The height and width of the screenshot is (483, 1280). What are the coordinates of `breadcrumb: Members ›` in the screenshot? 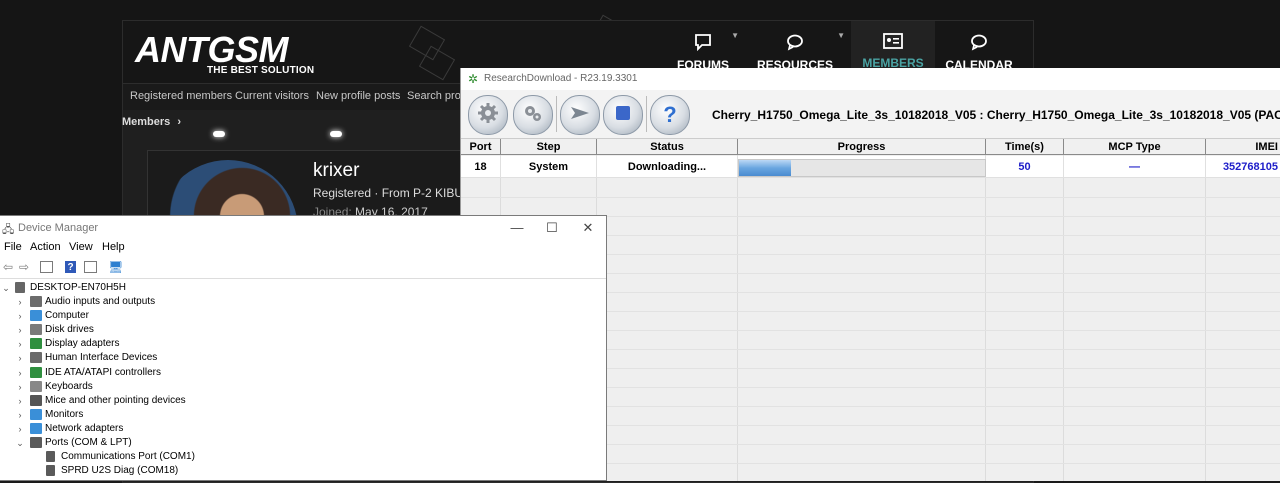 It's located at (151, 122).